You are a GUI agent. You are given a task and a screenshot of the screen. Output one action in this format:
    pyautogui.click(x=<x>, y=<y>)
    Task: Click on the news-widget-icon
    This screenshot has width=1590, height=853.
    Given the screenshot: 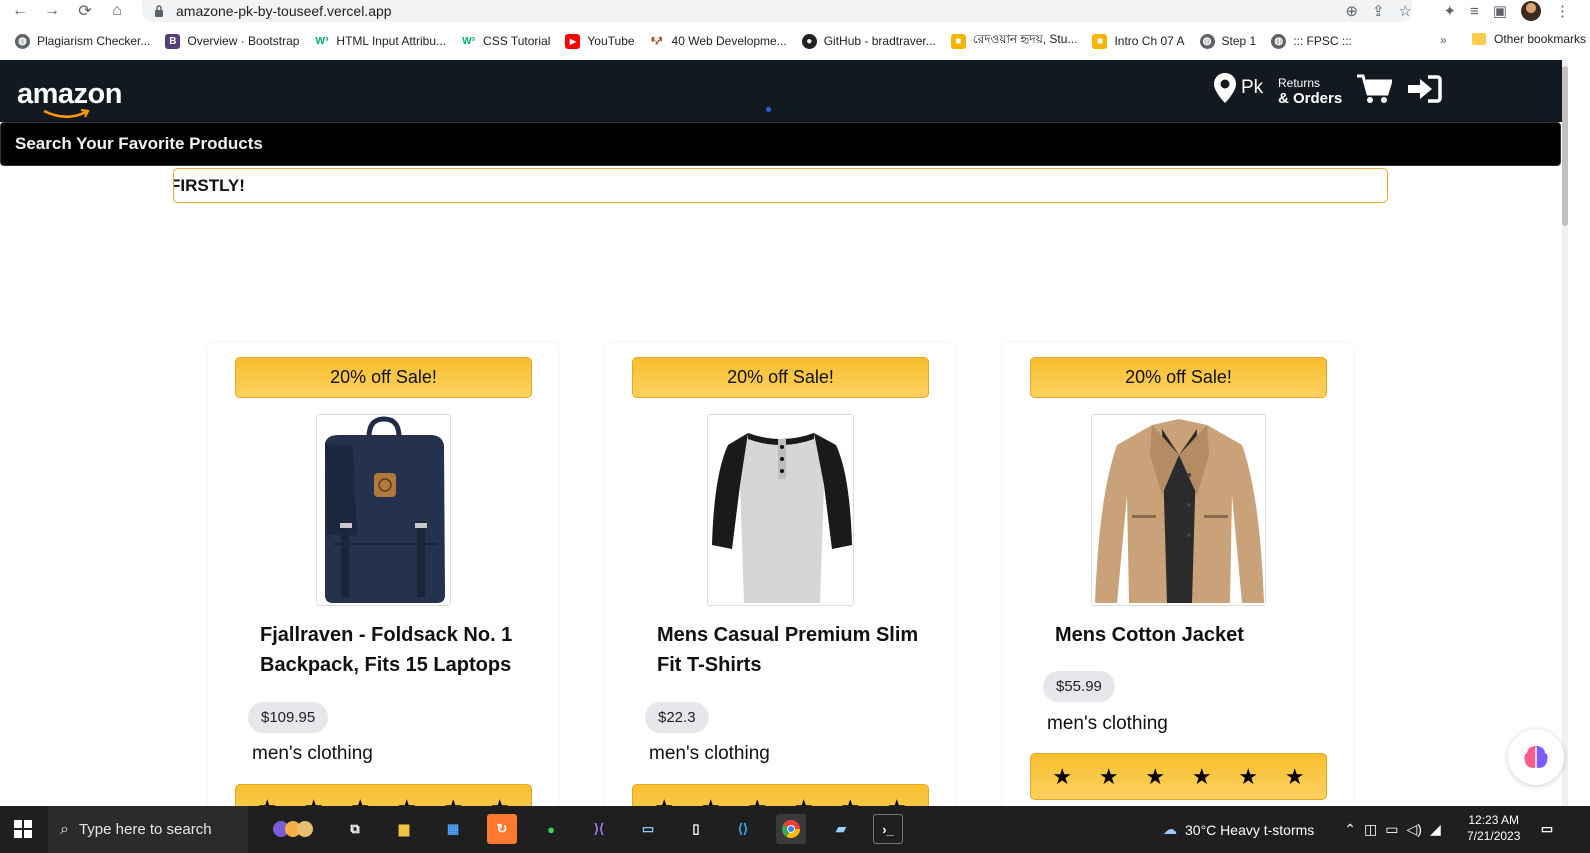 What is the action you would take?
    pyautogui.click(x=293, y=829)
    